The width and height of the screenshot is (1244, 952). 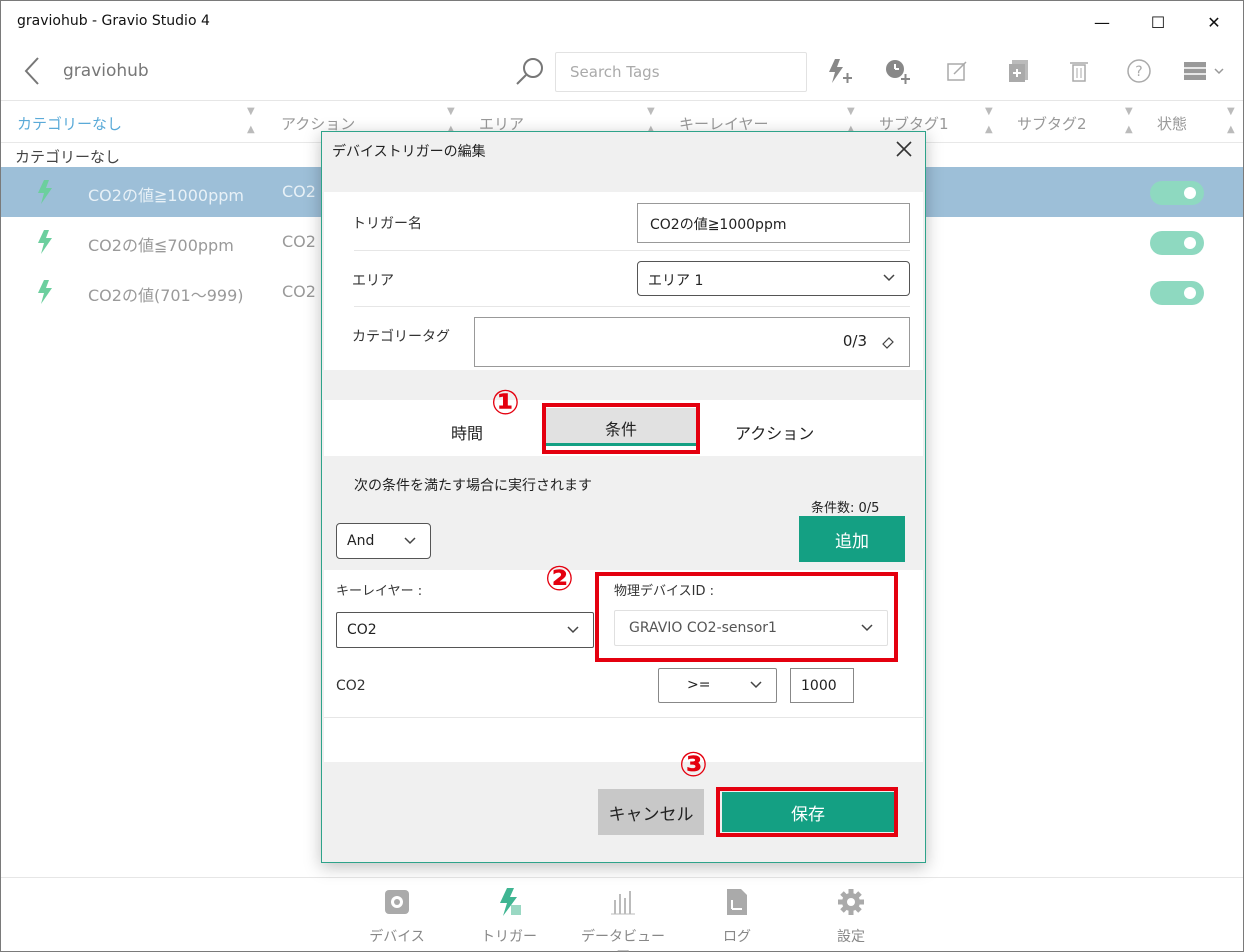 I want to click on nav-label: デバイス, so click(x=397, y=937).